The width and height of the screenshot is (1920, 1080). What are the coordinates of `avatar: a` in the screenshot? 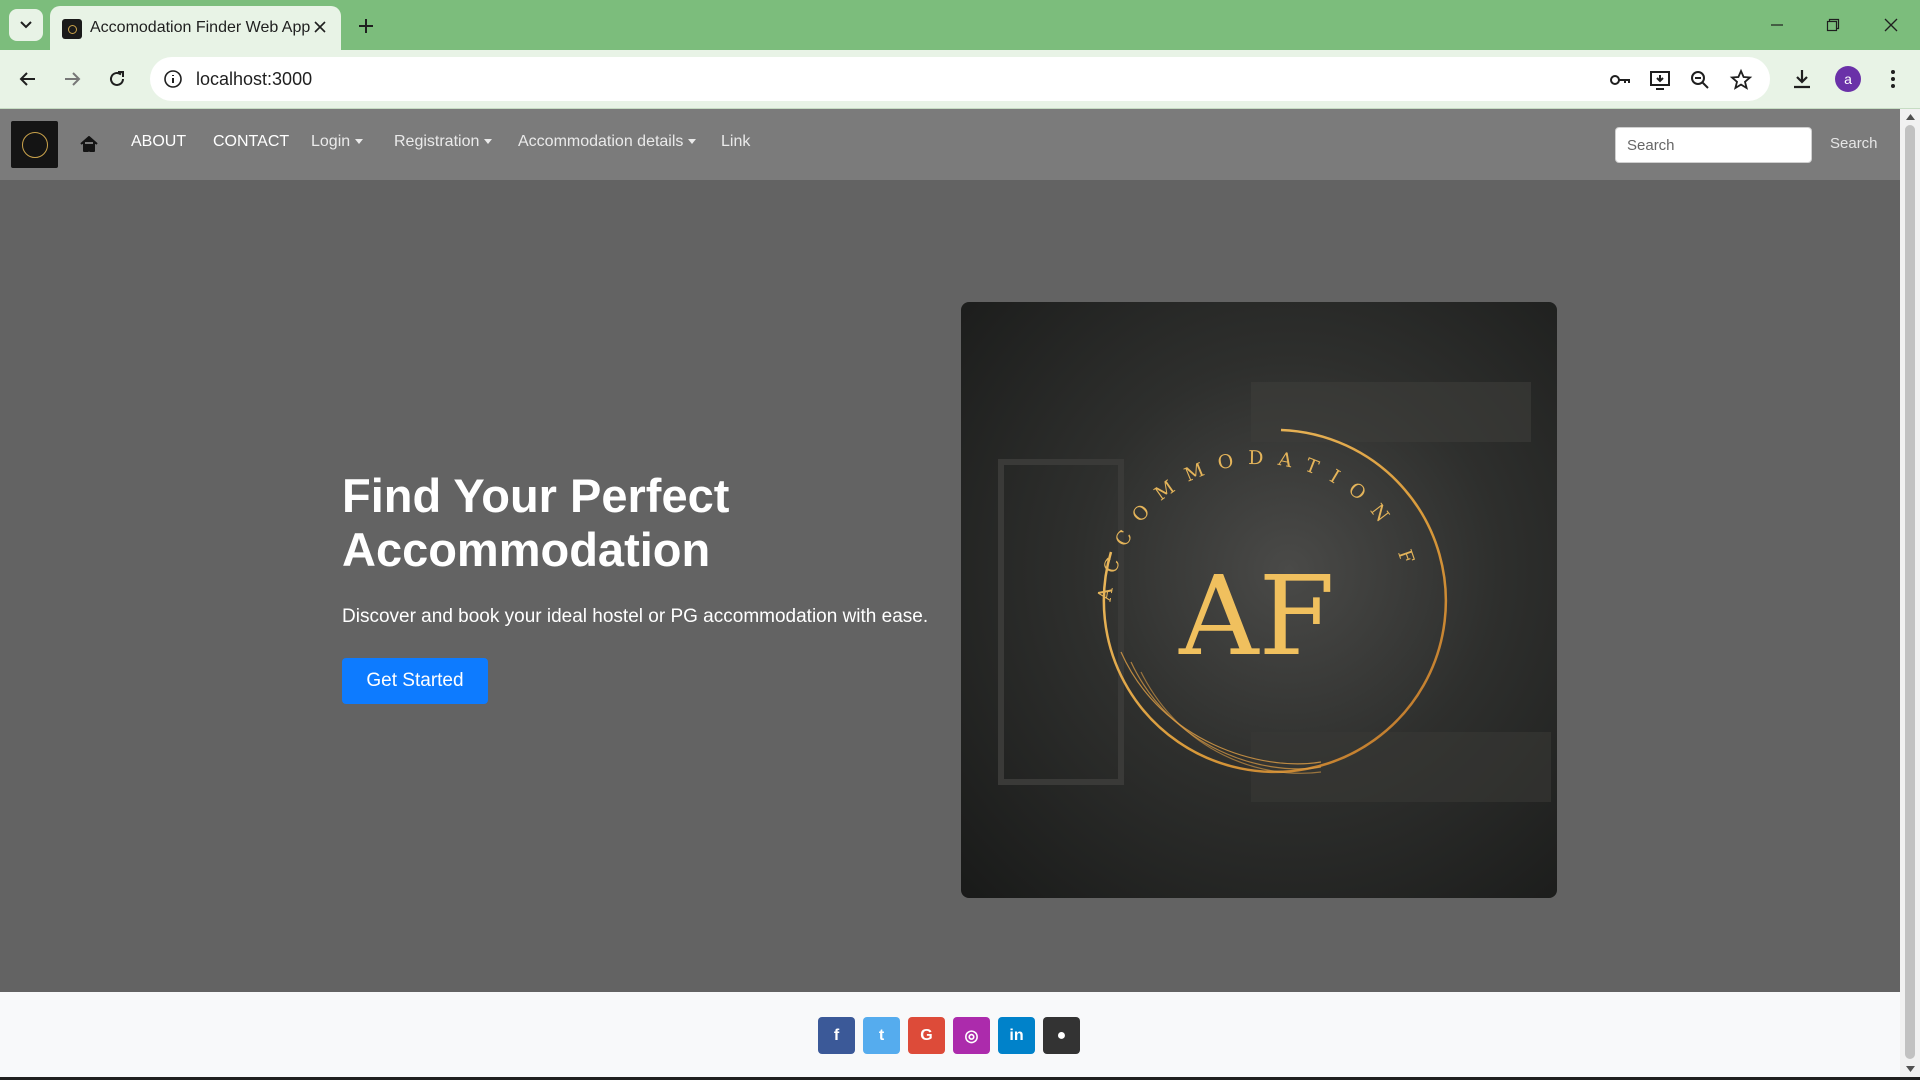 It's located at (1848, 79).